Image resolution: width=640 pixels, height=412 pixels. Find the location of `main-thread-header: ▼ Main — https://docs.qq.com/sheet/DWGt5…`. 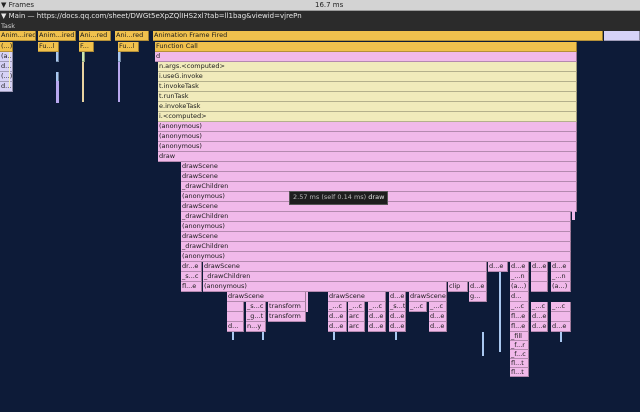

main-thread-header: ▼ Main — https://docs.qq.com/sheet/DWGt5… is located at coordinates (320, 16).